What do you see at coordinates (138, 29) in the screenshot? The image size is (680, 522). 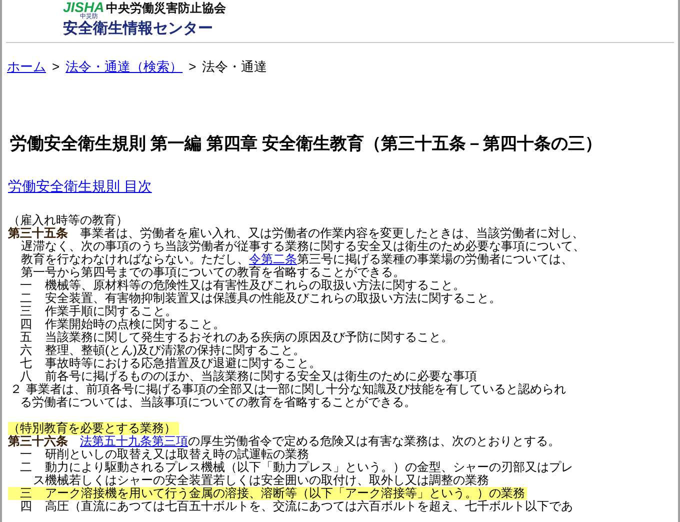 I see `site-name: 安全衛生情報センター` at bounding box center [138, 29].